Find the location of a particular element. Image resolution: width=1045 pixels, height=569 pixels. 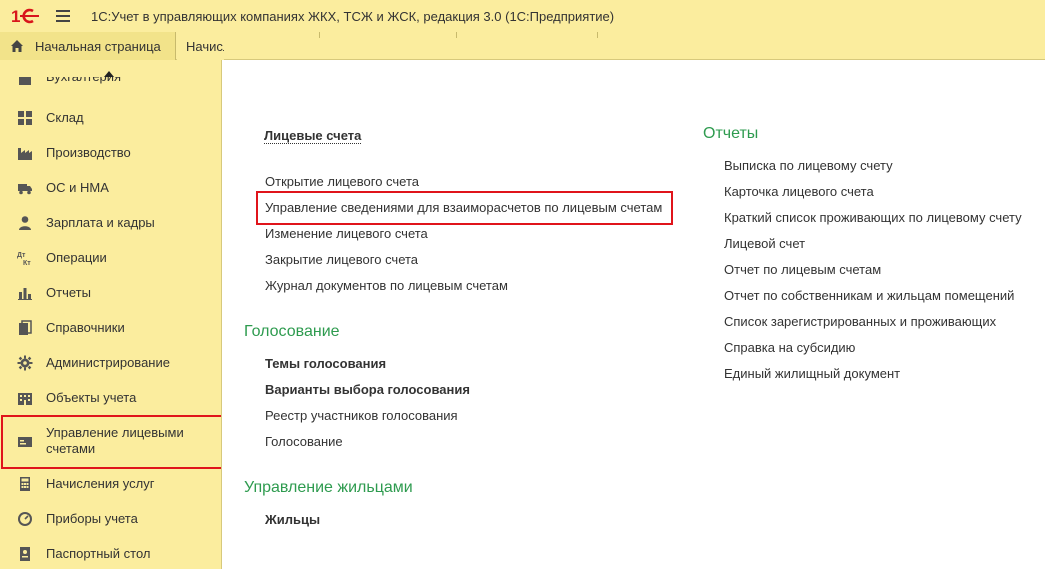

tab-accruals-label: Начисл is located at coordinates (205, 46).